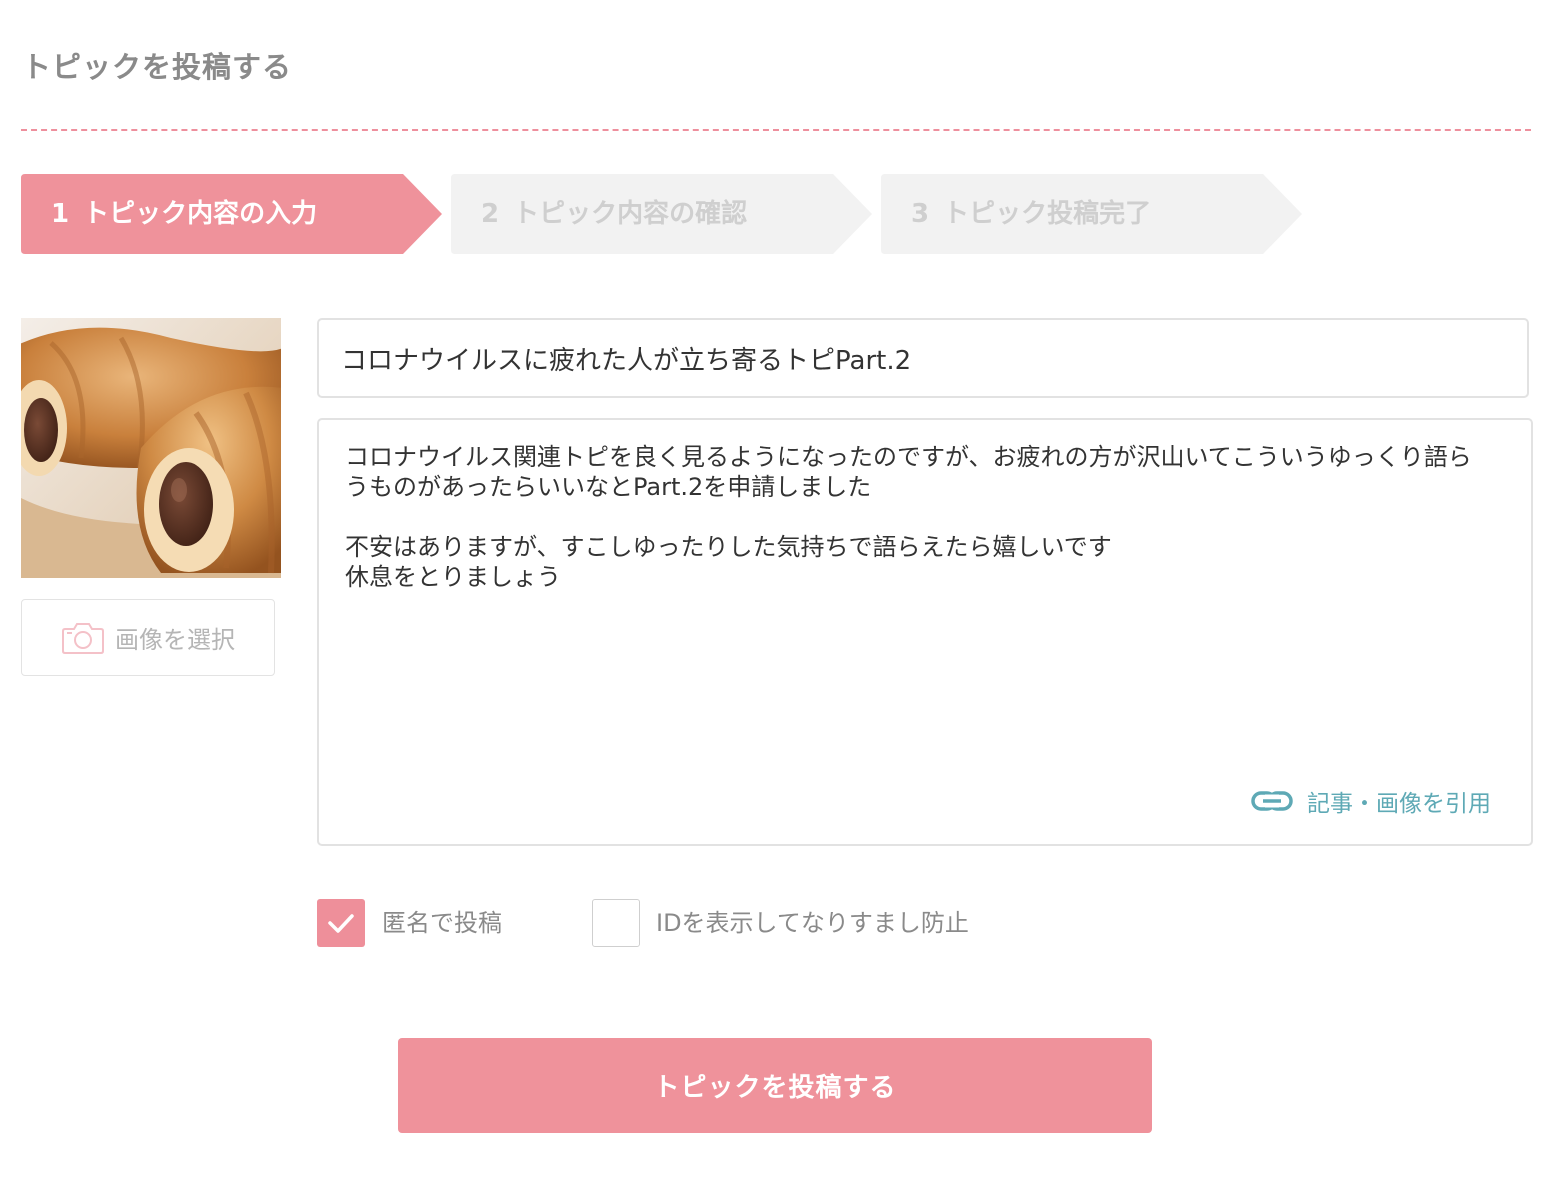 This screenshot has width=1553, height=1196. I want to click on show-id-label: IDを表示してなりすまし防止, so click(812, 923).